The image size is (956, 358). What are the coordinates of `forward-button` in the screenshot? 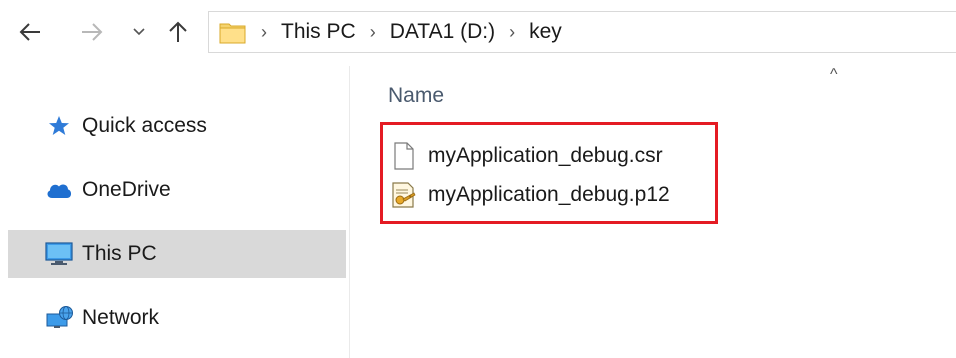 It's located at (92, 32).